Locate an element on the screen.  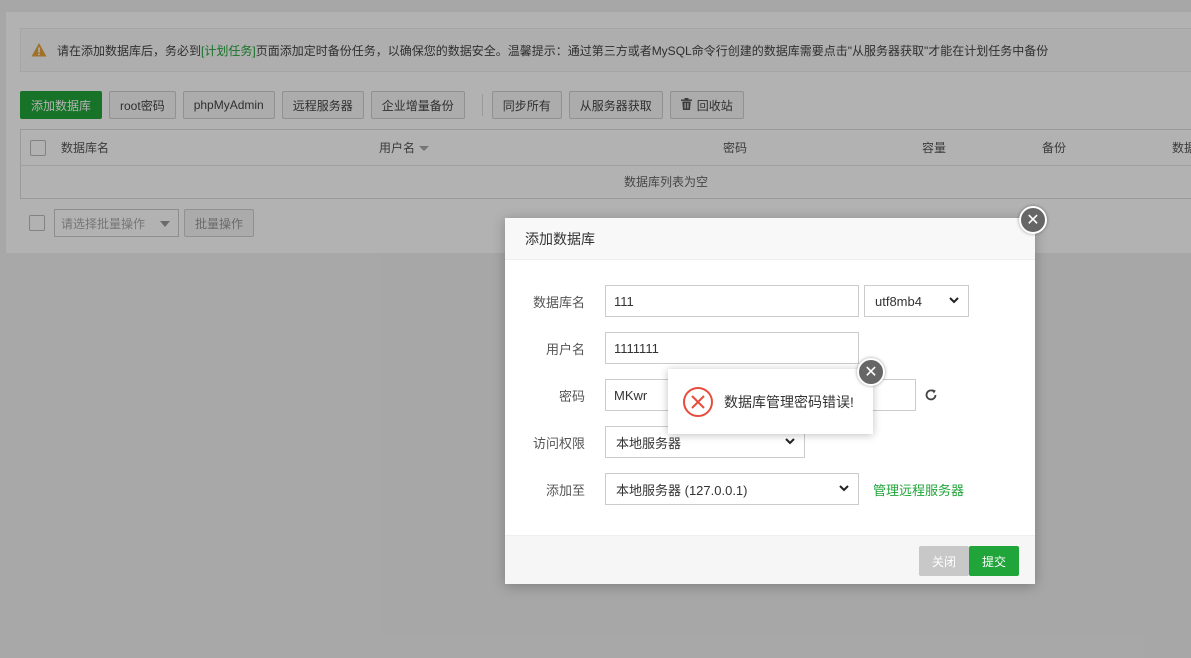
add-to-value: 本地服务器 (127.0.0.1) is located at coordinates (682, 490).